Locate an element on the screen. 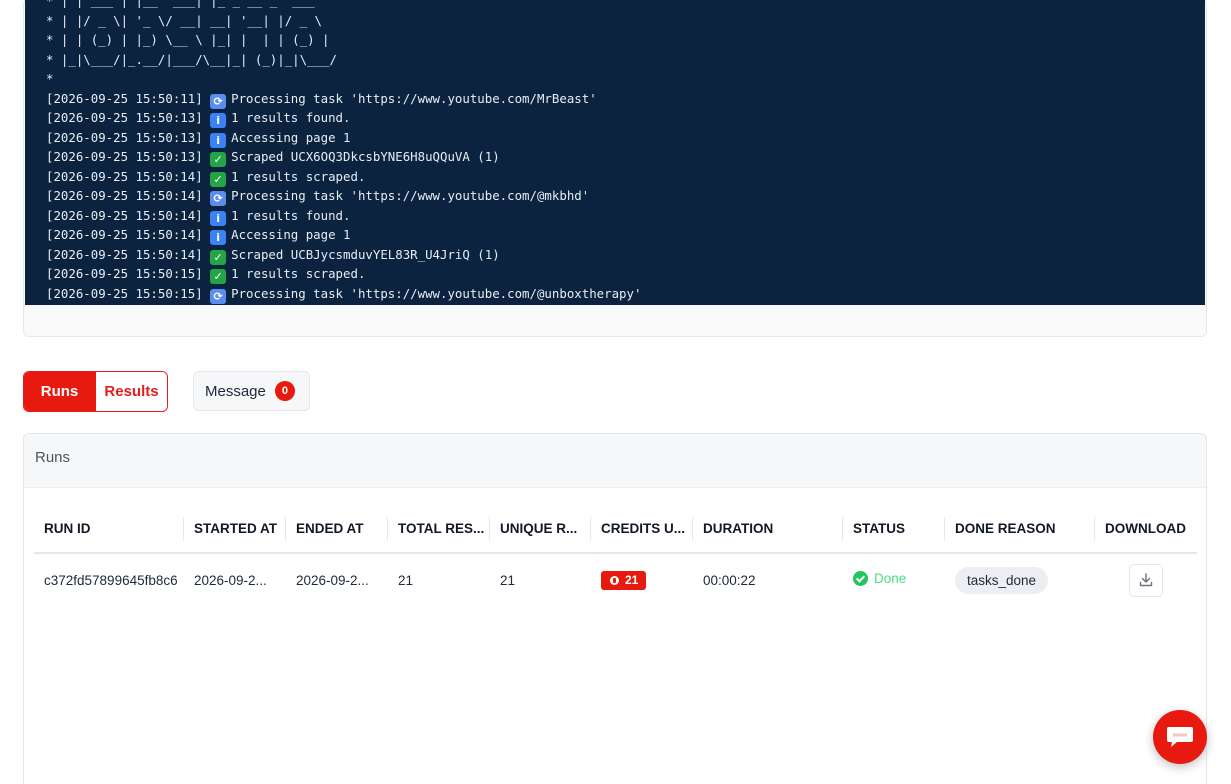 Image resolution: width=1231 pixels, height=784 pixels. message-button: Message 0 is located at coordinates (251, 391).